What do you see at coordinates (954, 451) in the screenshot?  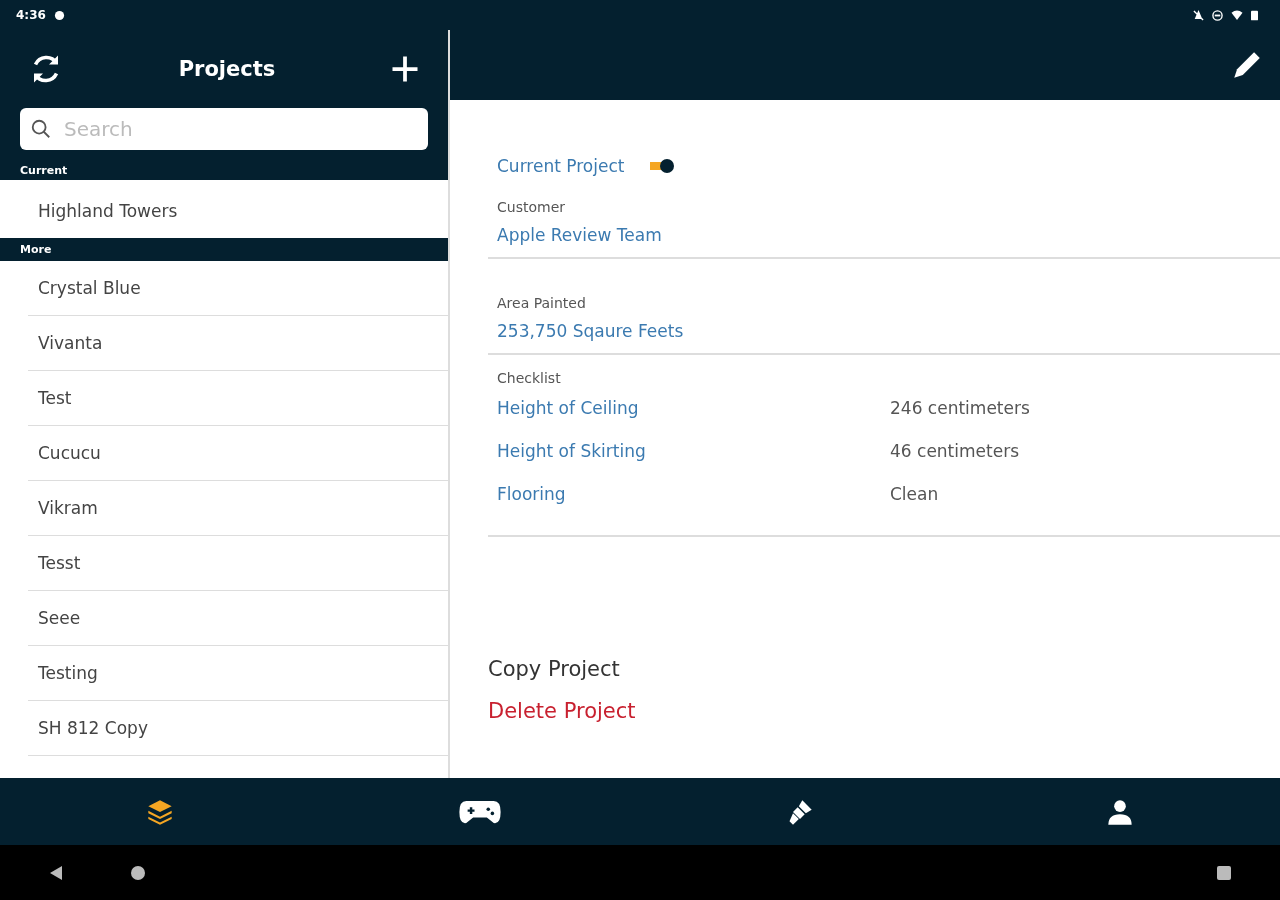 I see `checklist-value: 46 centimeters` at bounding box center [954, 451].